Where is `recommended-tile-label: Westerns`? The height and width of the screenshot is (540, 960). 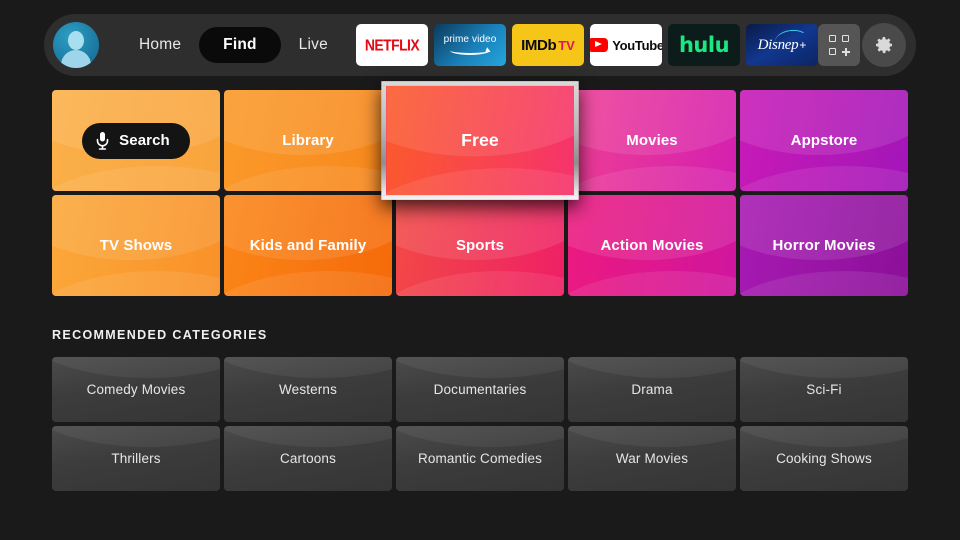 recommended-tile-label: Westerns is located at coordinates (308, 389).